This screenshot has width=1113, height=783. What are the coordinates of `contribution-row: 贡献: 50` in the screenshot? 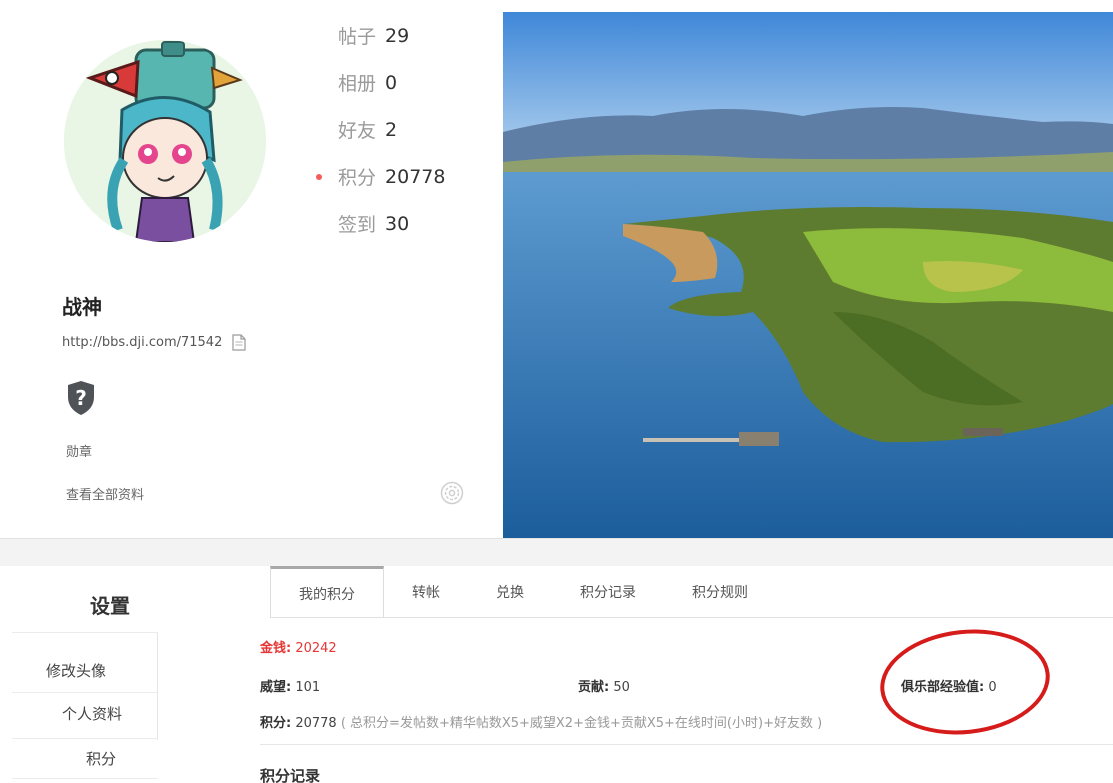 It's located at (604, 687).